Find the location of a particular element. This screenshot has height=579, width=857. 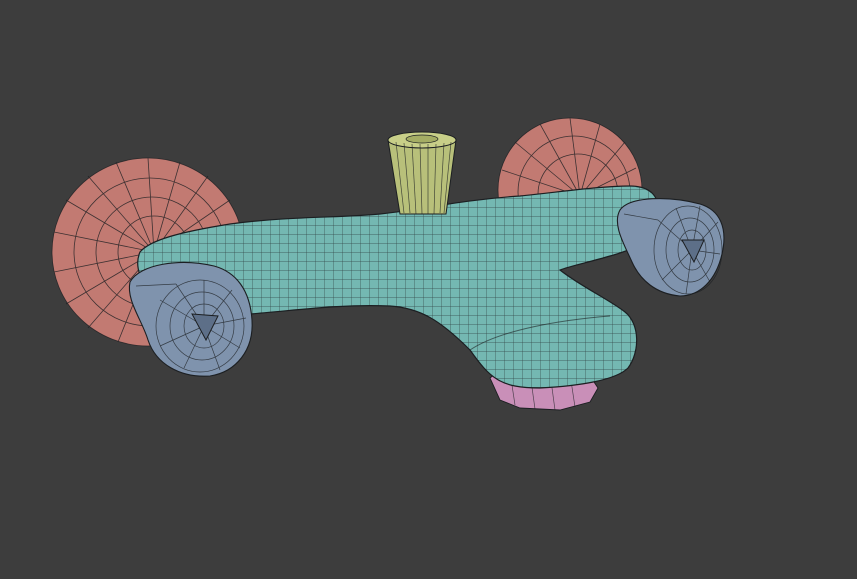

left-handle is located at coordinates (190, 319).